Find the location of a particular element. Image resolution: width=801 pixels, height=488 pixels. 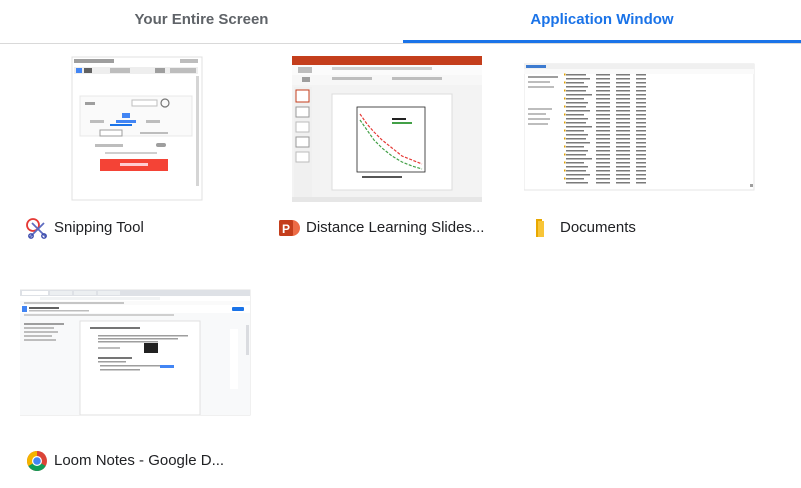

folder-icon is located at coordinates (541, 228).